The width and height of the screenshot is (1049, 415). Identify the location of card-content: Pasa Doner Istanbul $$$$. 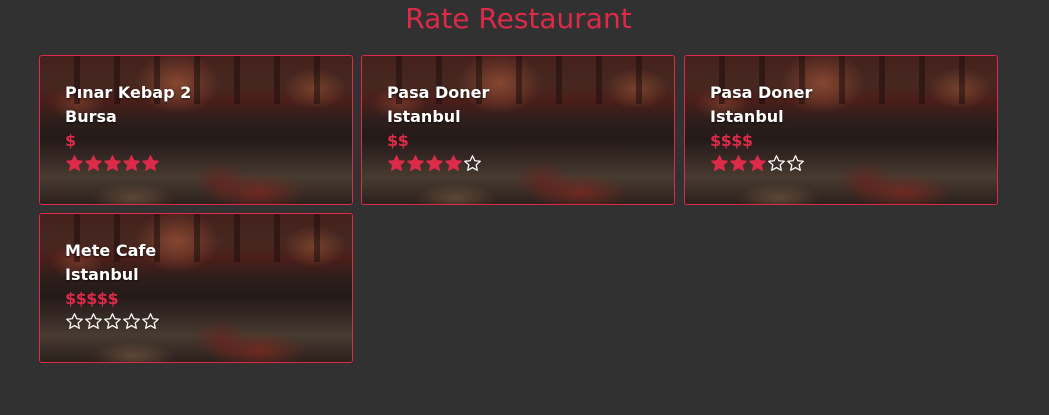
(761, 127).